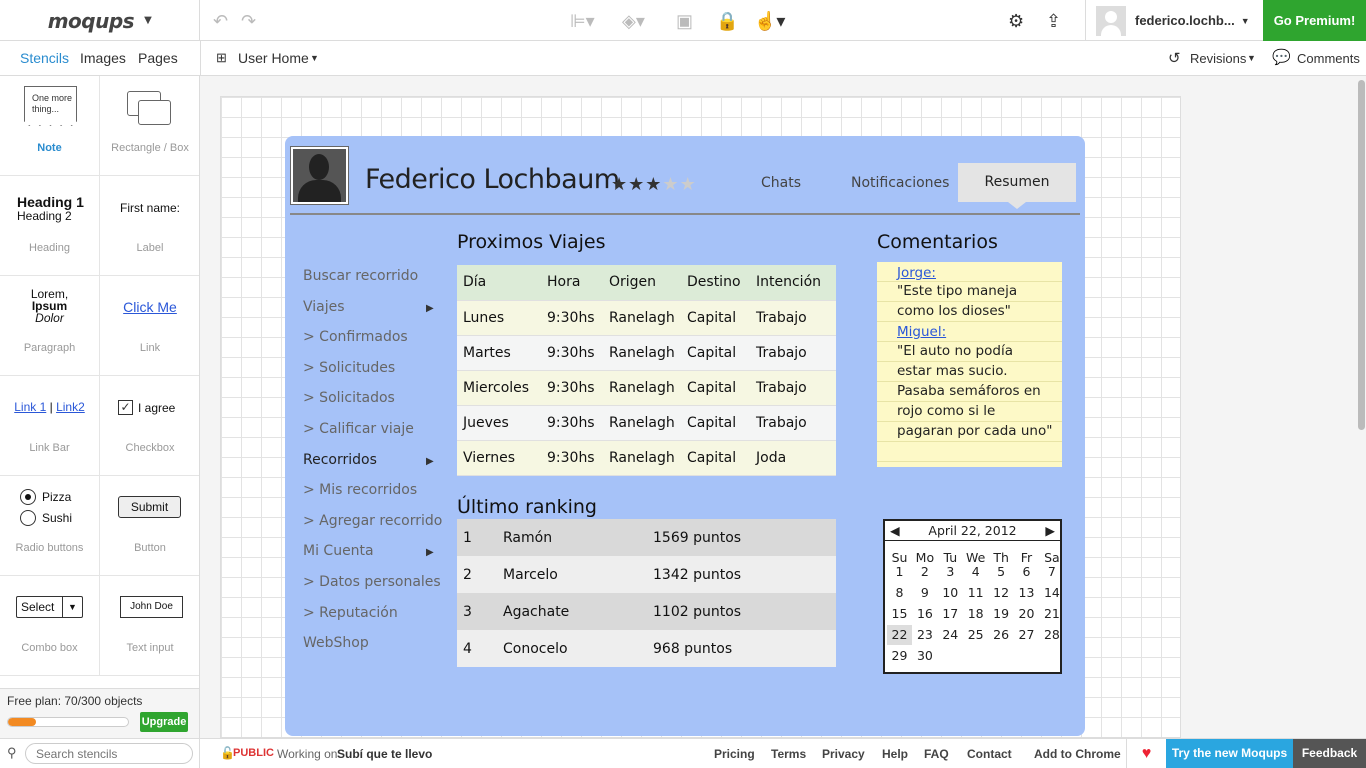 This screenshot has width=1366, height=768. I want to click on comment-author-link: Miguel:, so click(921, 332).